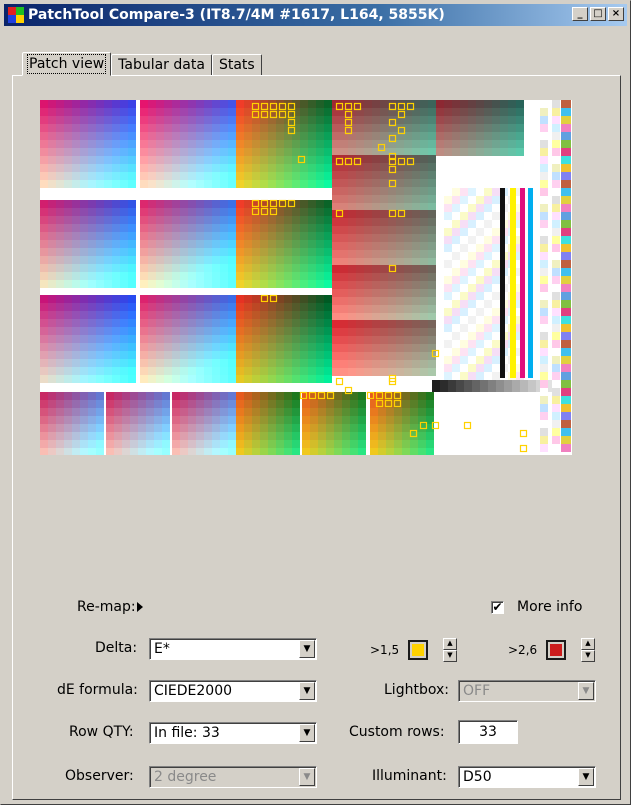  What do you see at coordinates (527, 777) in the screenshot?
I see `illuminant-select: D50 ▼` at bounding box center [527, 777].